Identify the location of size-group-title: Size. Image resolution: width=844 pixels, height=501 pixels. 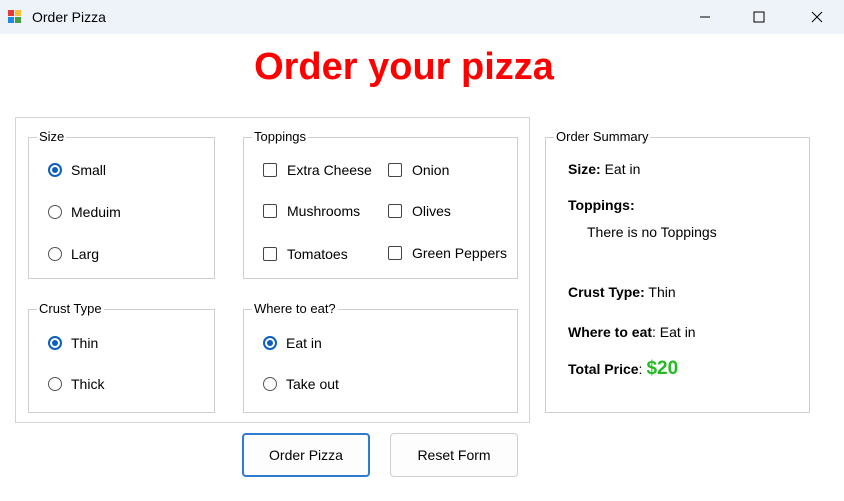
(52, 137).